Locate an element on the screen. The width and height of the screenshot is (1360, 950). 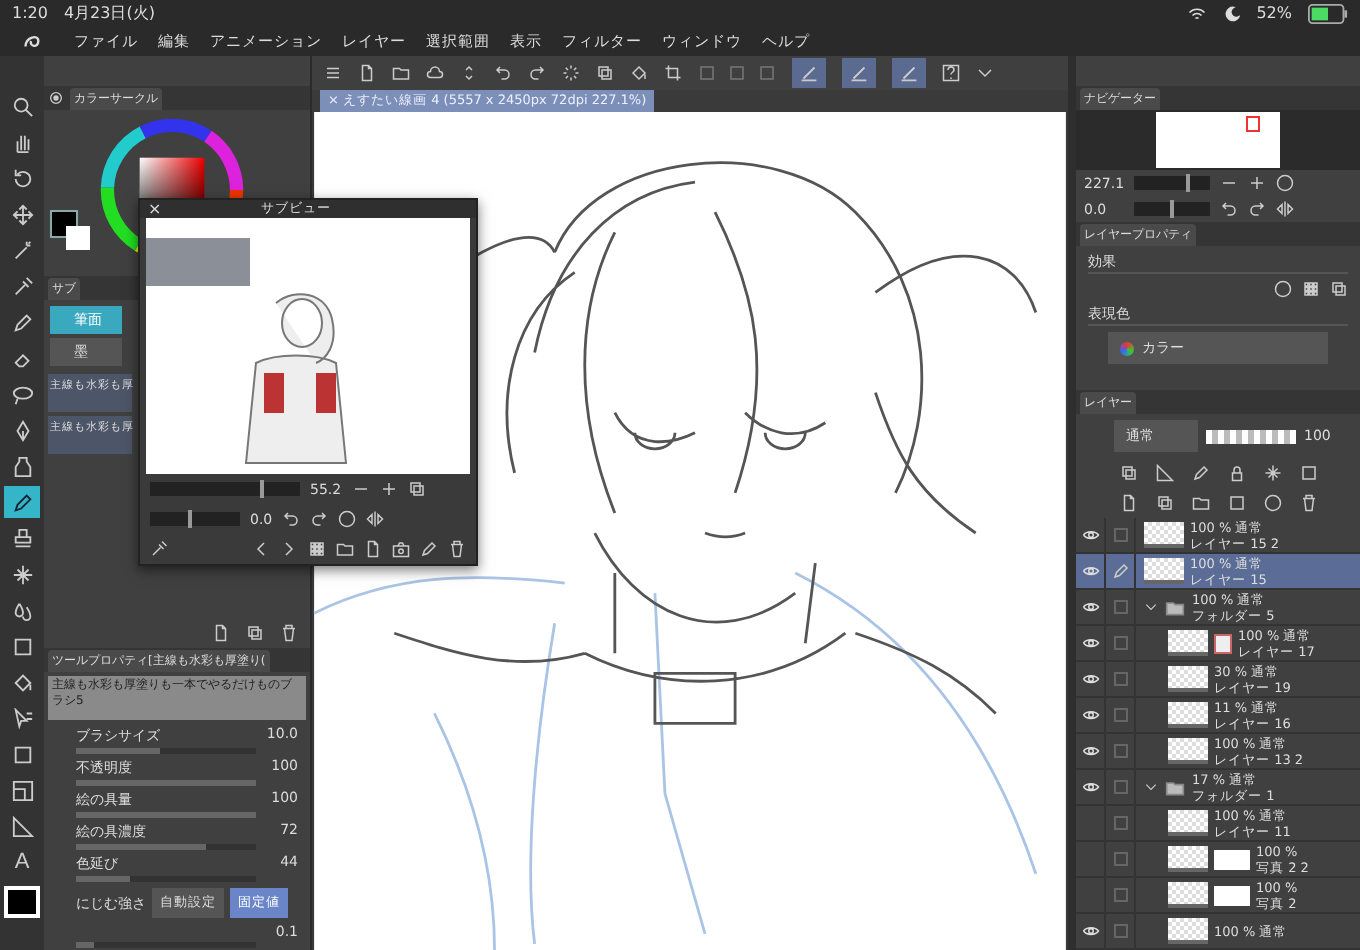
delete-layer-icon is located at coordinates (1308, 503).